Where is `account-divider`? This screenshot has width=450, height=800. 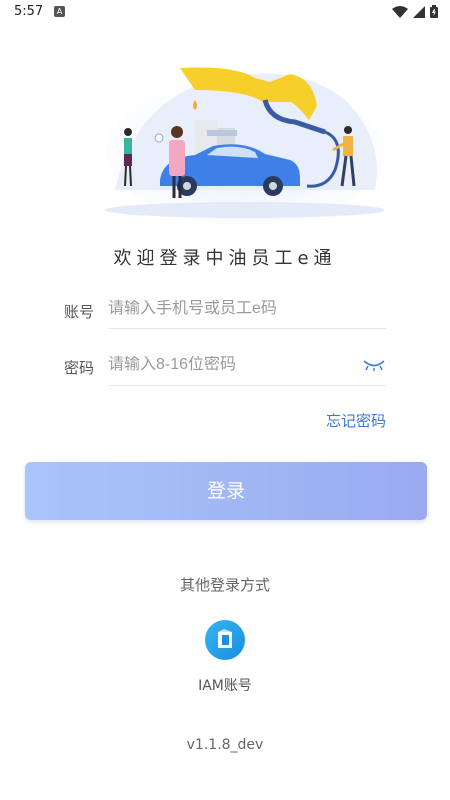
account-divider is located at coordinates (247, 328).